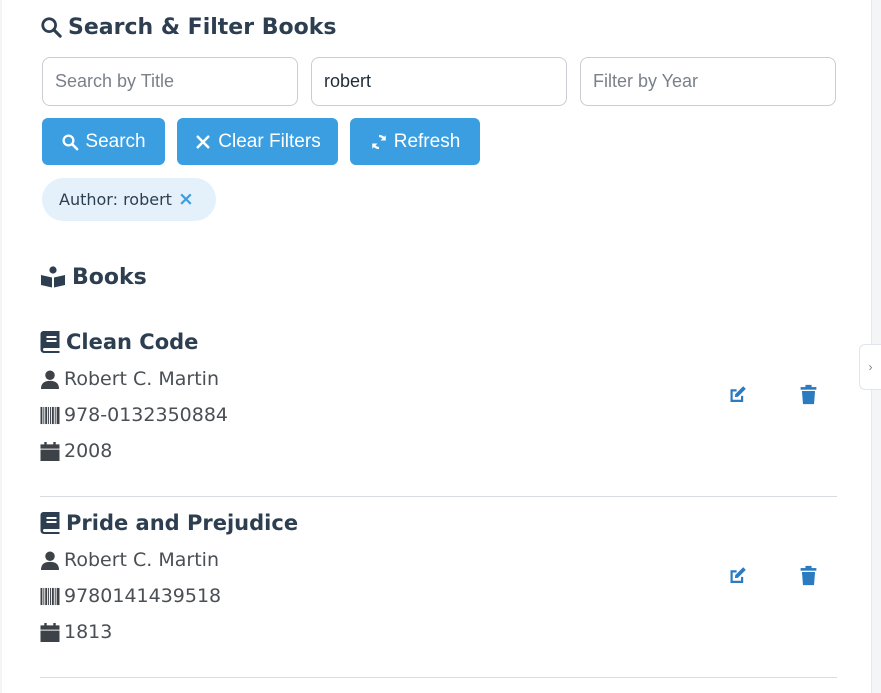 This screenshot has width=881, height=693. I want to click on book-title: Clean Code, so click(119, 342).